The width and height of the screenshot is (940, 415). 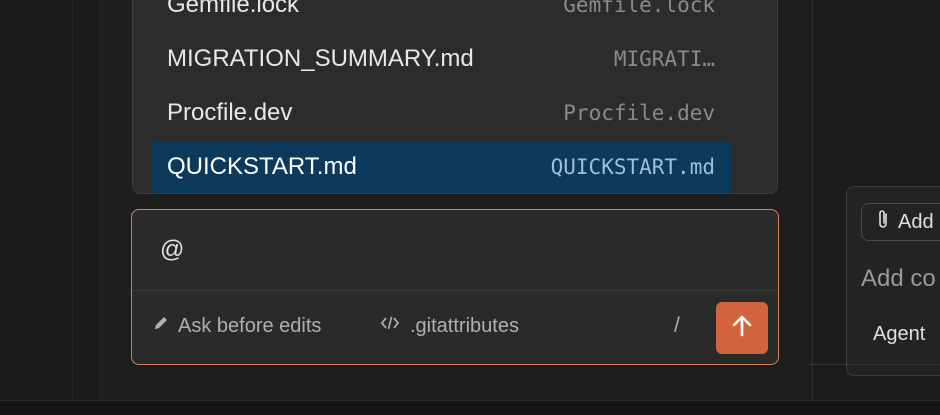 I want to click on file-option: Gemfile.lock Gemfile.lock, so click(x=441, y=15).